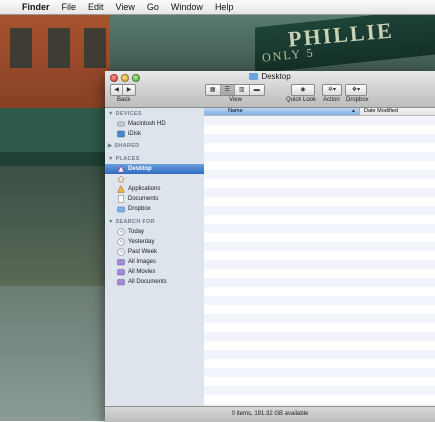 Image resolution: width=435 pixels, height=422 pixels. Describe the element at coordinates (121, 134) in the screenshot. I see `idisk-icon` at that location.